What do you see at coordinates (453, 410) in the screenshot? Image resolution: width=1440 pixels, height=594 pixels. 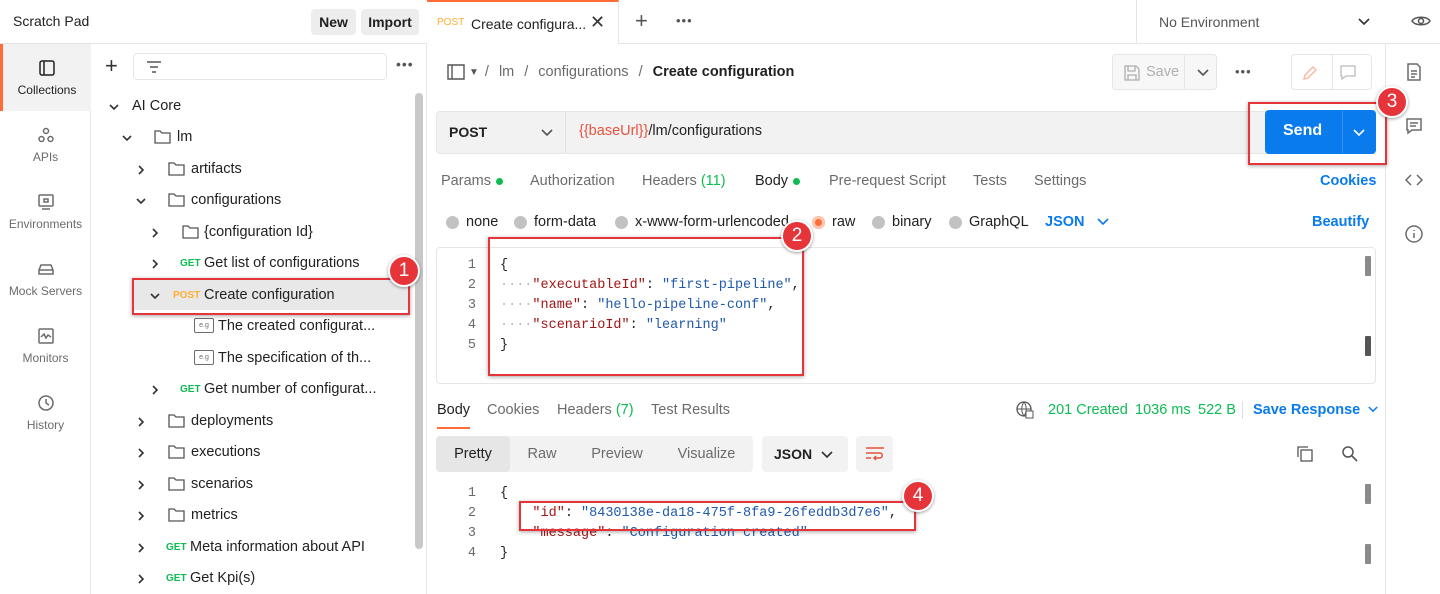 I see `response-tab-body: Body` at bounding box center [453, 410].